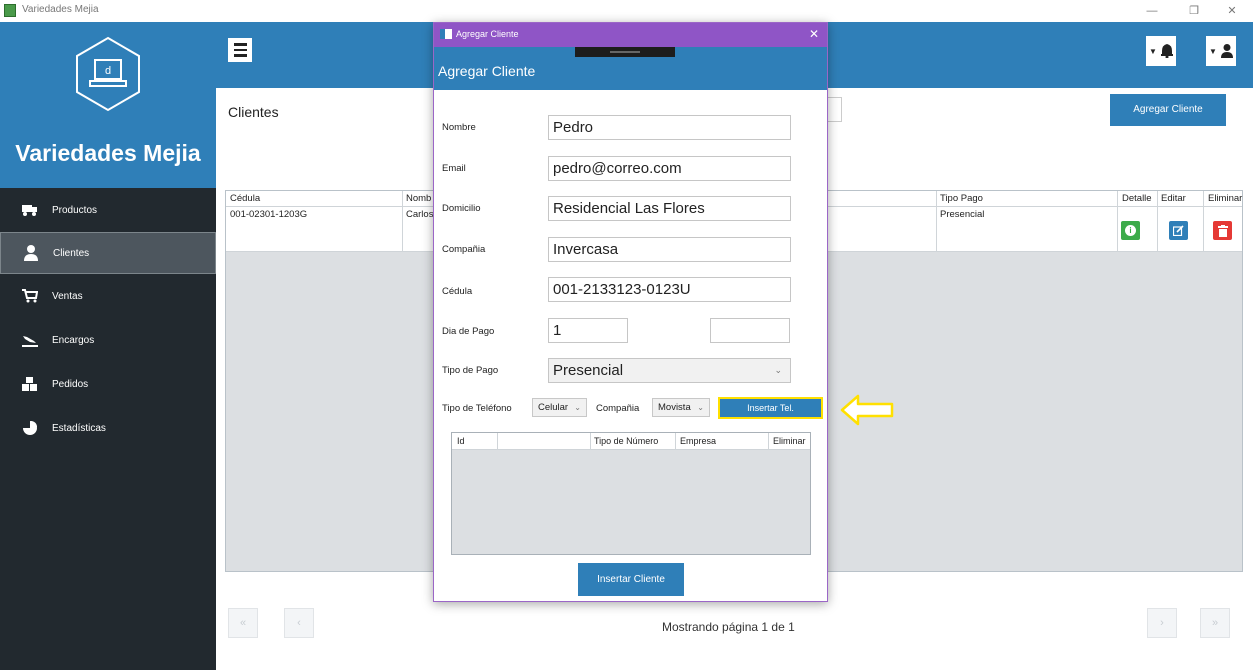  Describe the element at coordinates (630, 35) in the screenshot. I see `dialog-titlebar: Agregar Cliente ✕` at that location.